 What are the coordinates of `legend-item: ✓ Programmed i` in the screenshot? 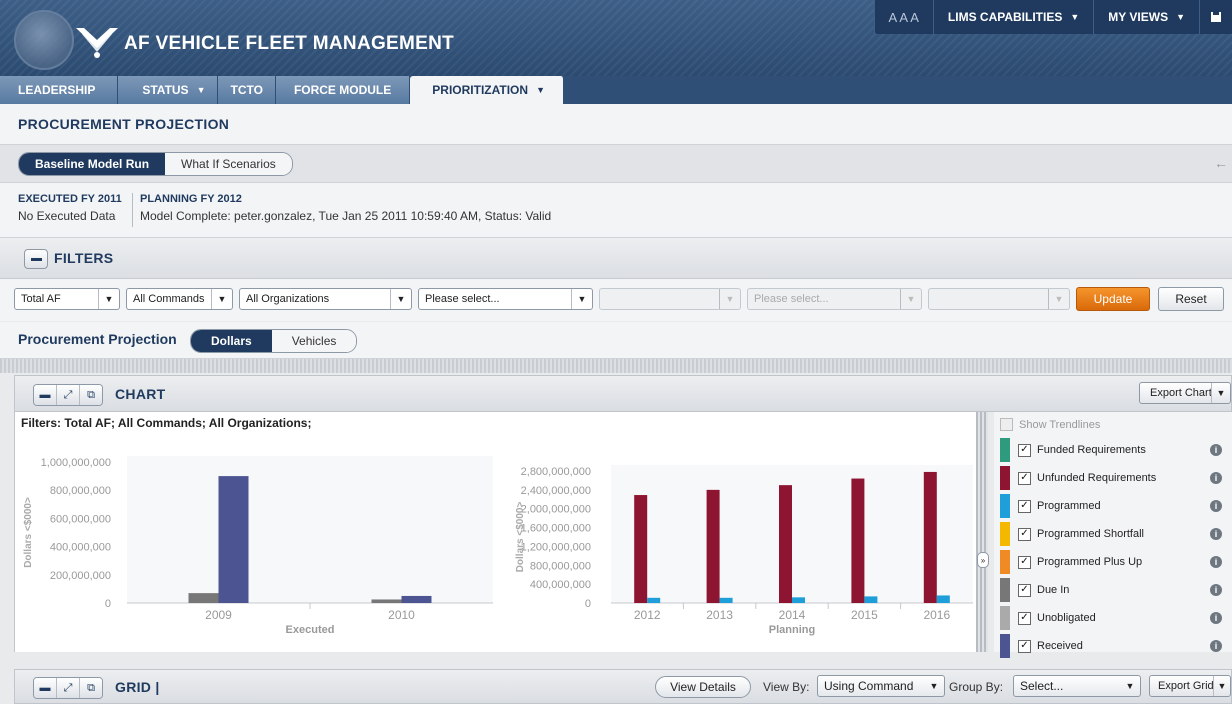 It's located at (1113, 506).